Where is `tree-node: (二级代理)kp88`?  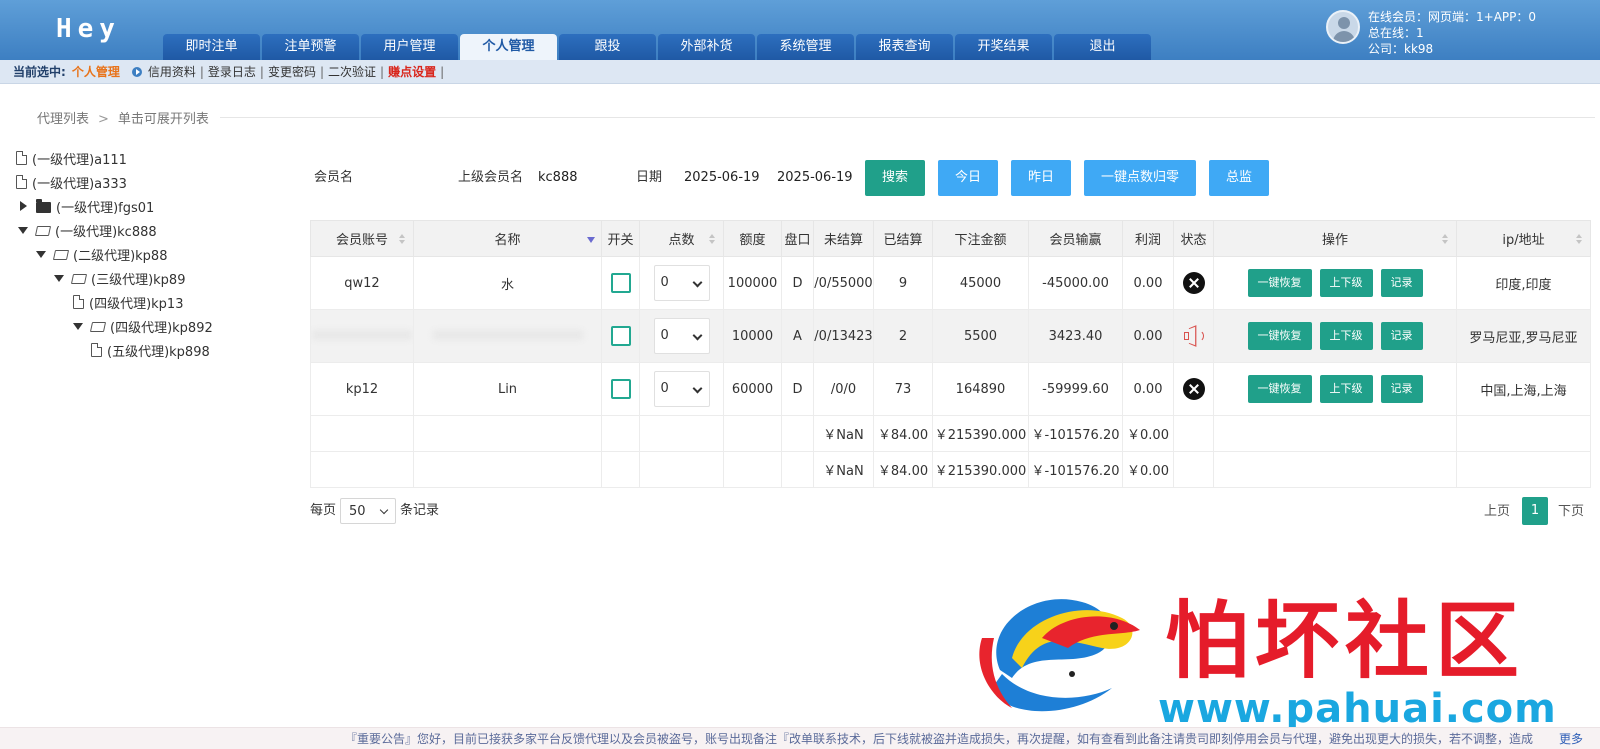
tree-node: (二级代理)kp88 is located at coordinates (101, 254).